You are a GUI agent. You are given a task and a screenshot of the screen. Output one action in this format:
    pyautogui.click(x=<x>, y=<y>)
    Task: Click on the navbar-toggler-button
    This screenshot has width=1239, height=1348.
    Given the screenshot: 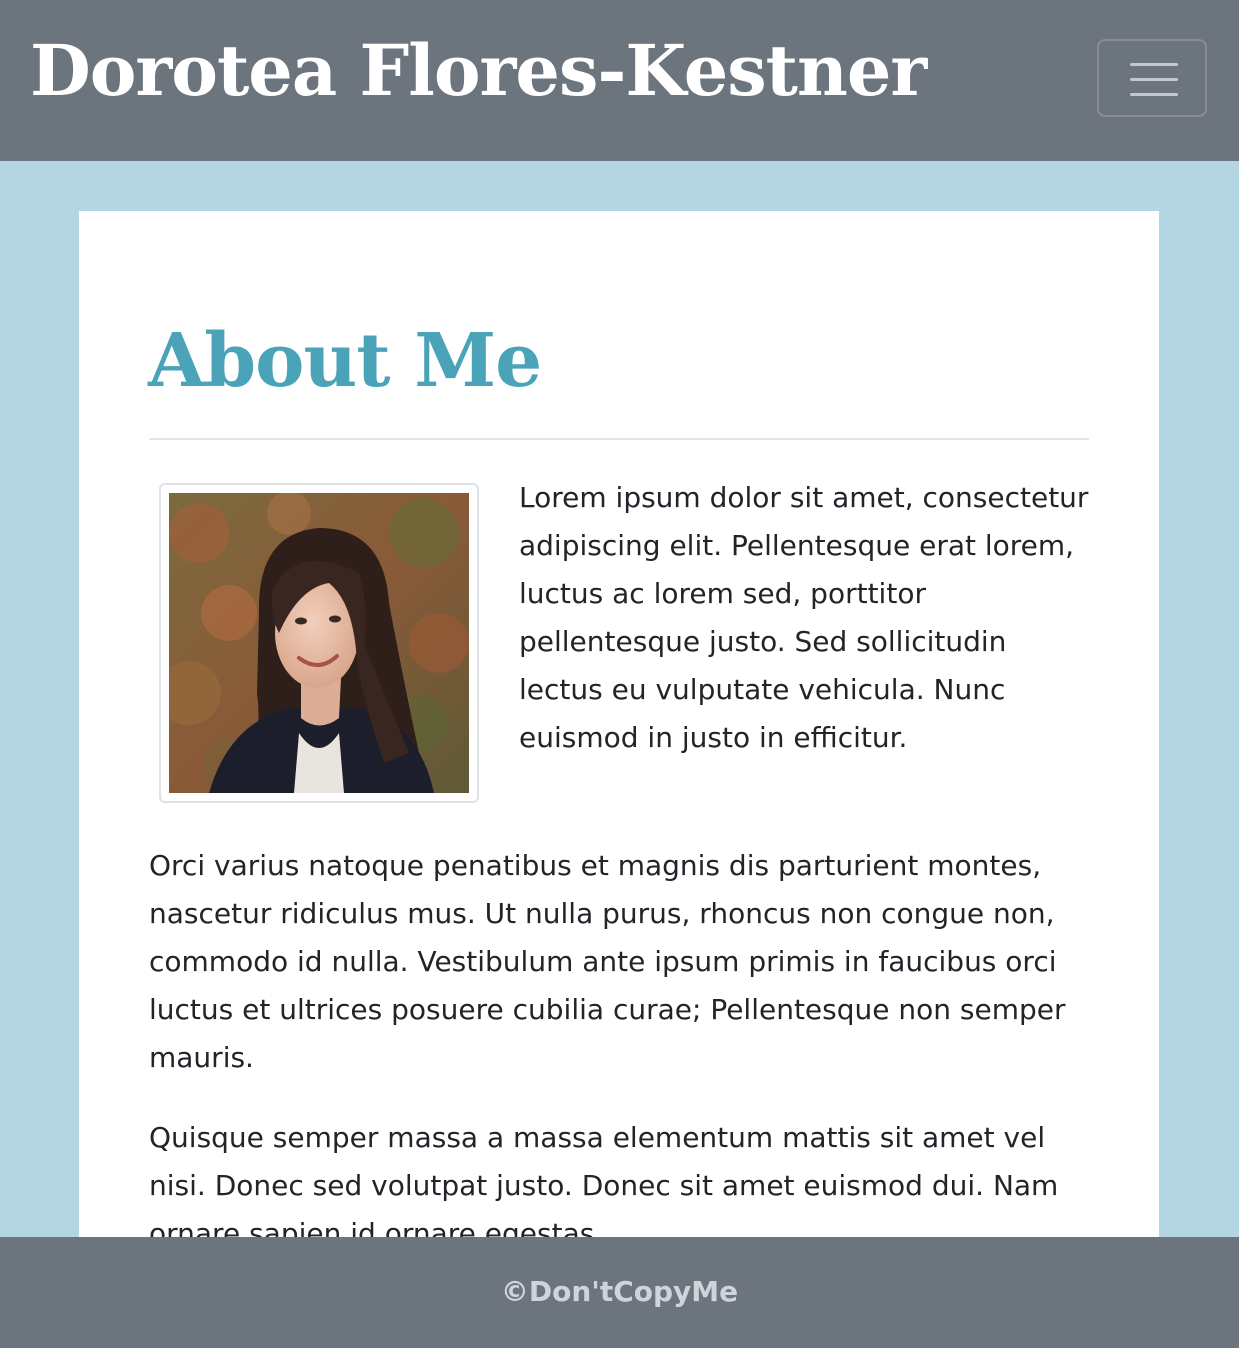 What is the action you would take?
    pyautogui.click(x=1152, y=78)
    